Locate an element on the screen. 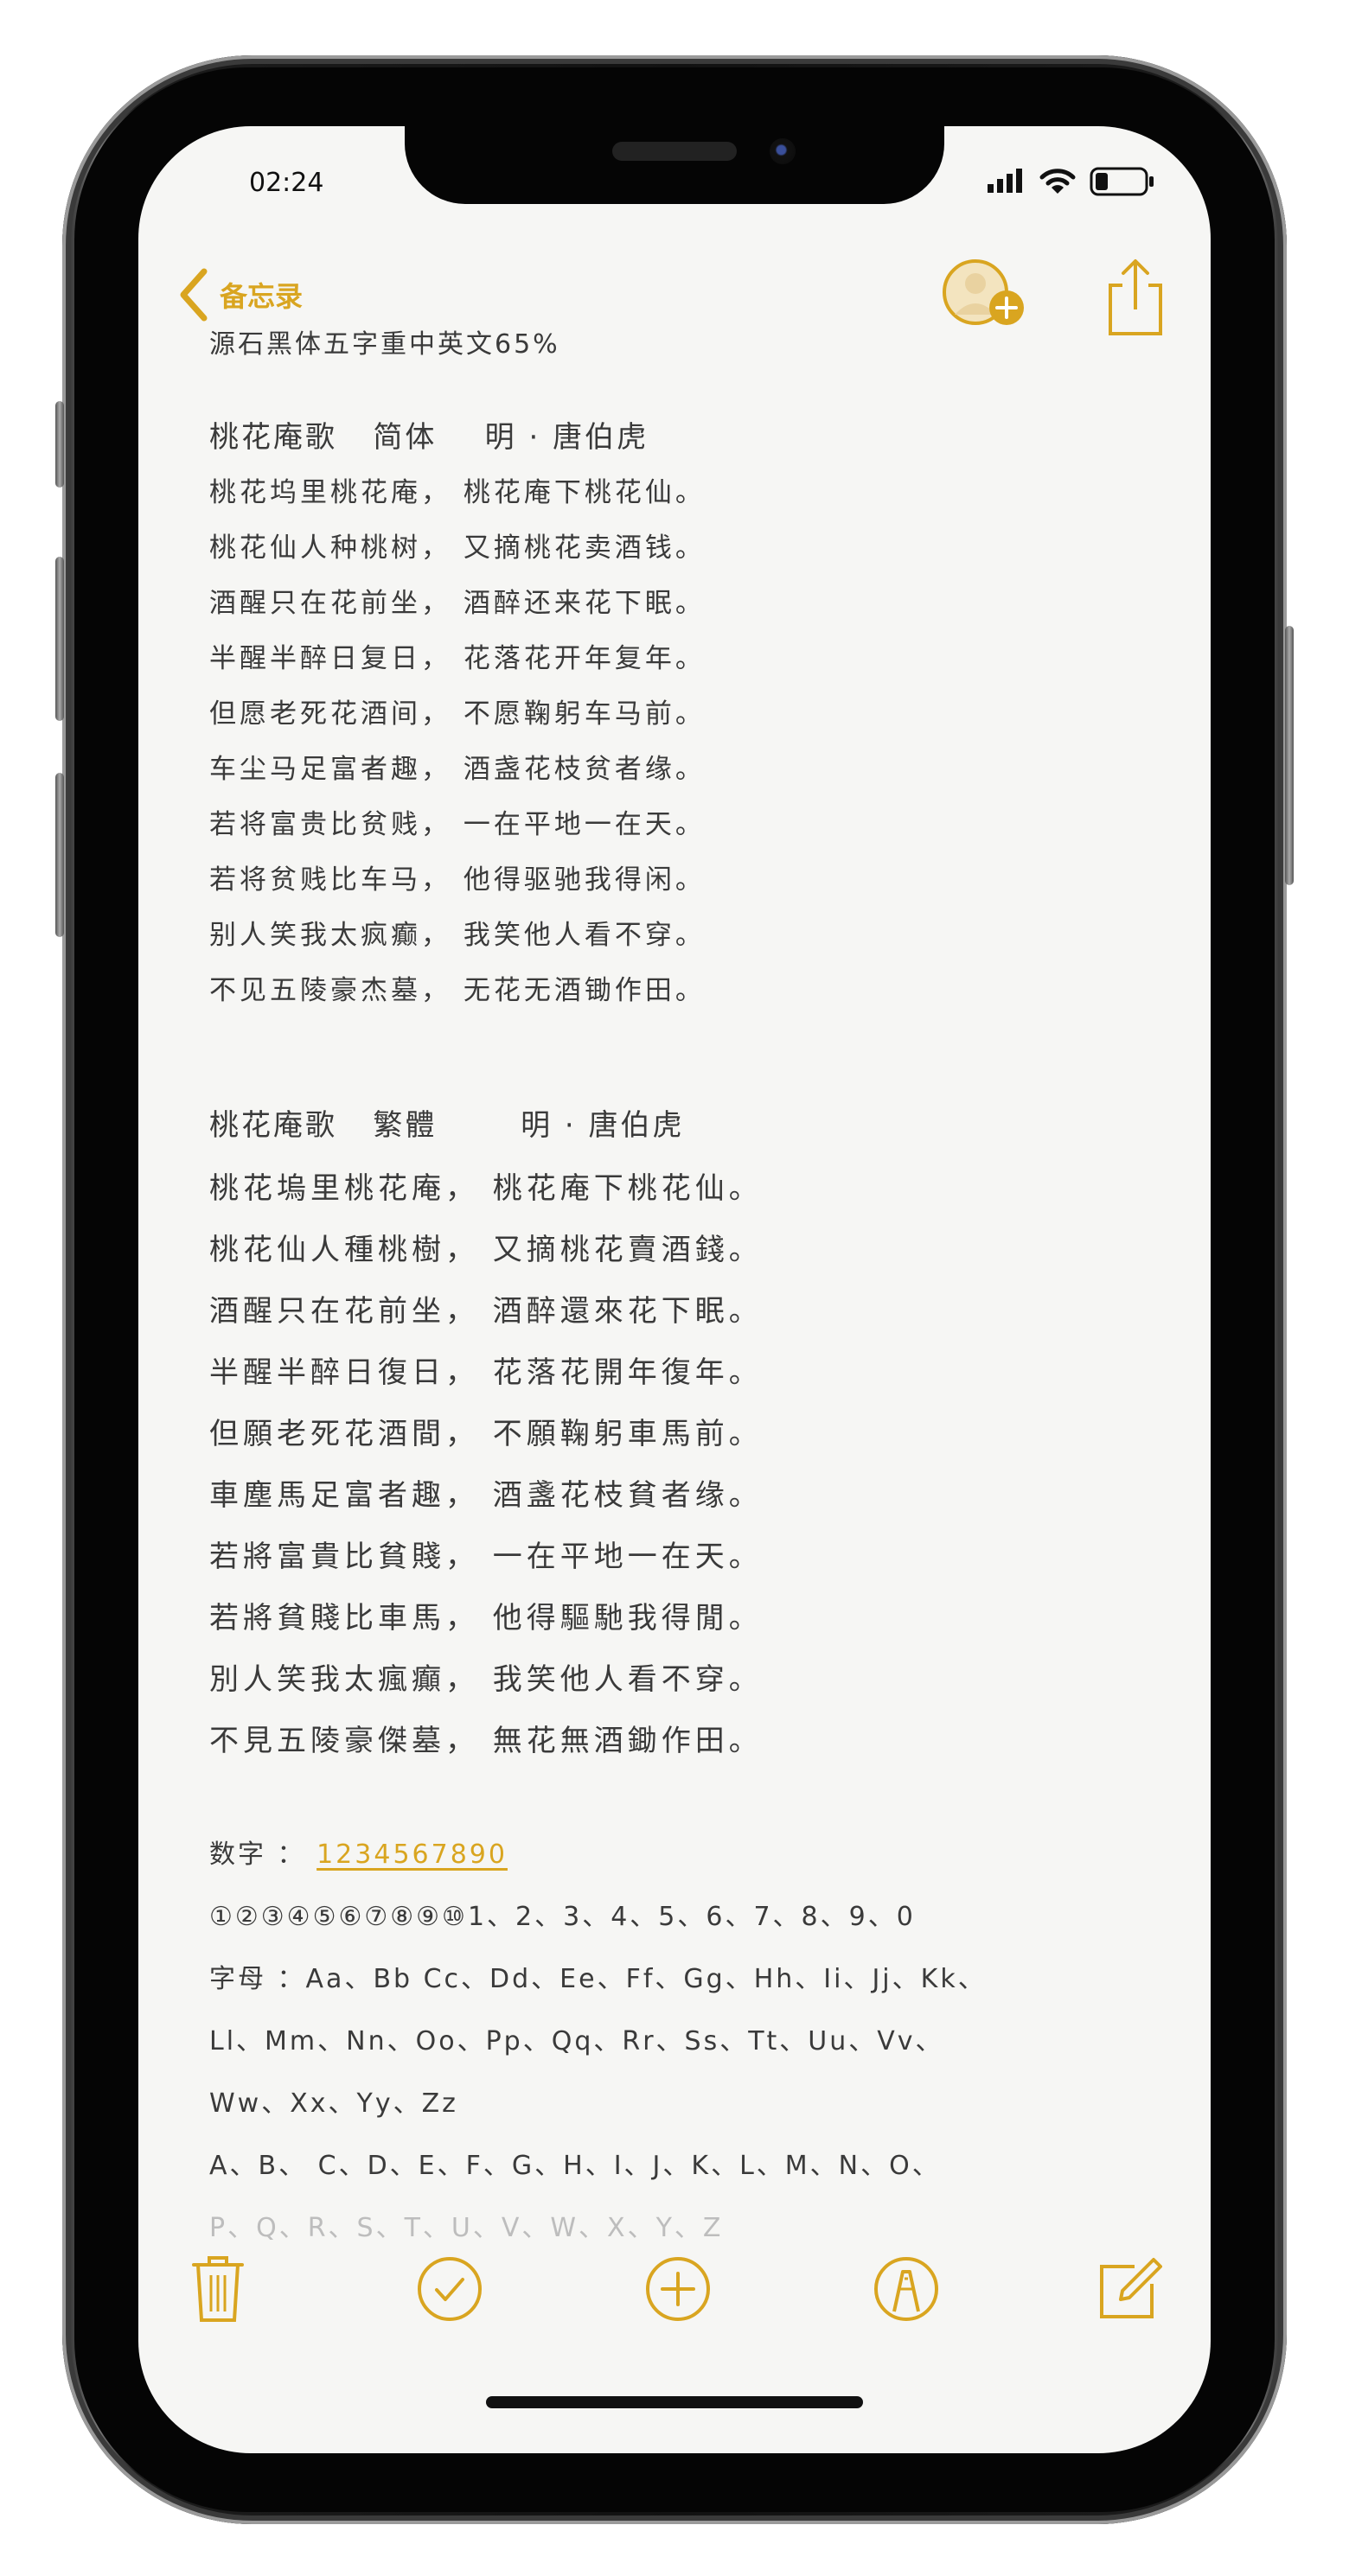  poem-line: 但愿老死花酒间， 不愿鞠躬车马前。 is located at coordinates (458, 714).